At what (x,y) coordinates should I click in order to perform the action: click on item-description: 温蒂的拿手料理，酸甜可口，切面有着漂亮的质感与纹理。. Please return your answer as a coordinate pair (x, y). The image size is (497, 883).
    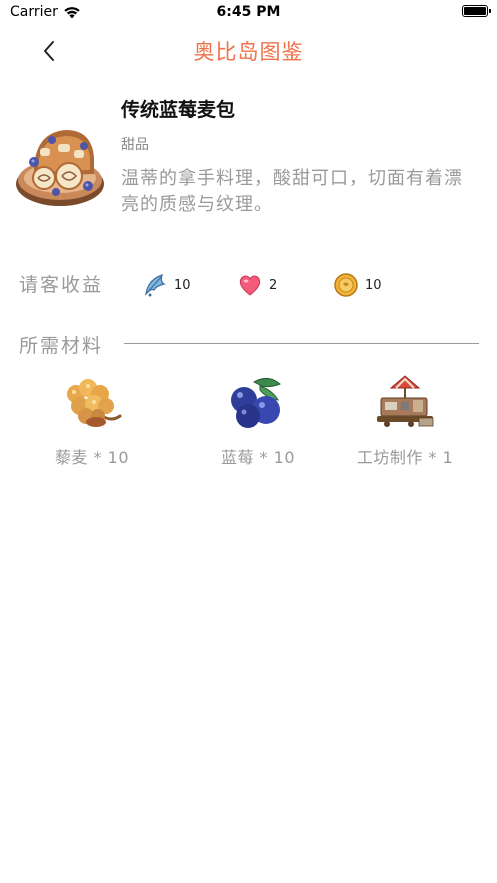
    Looking at the image, I should click on (292, 191).